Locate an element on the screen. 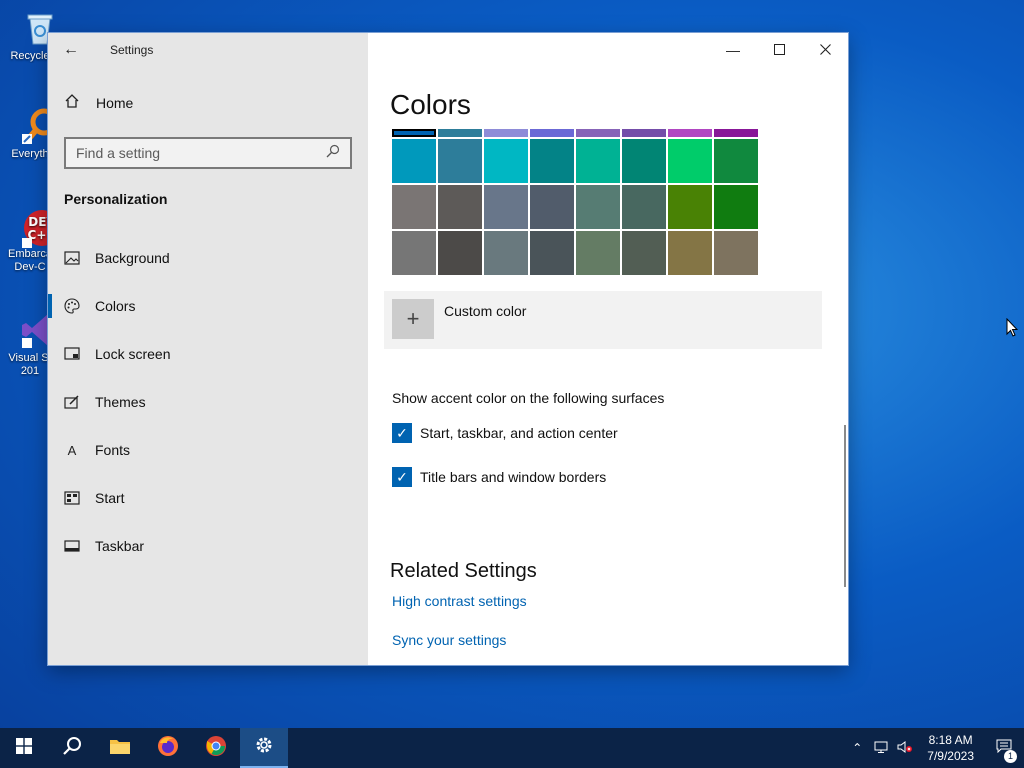 The height and width of the screenshot is (768, 1024). sidebar-item-label: Background is located at coordinates (132, 258).